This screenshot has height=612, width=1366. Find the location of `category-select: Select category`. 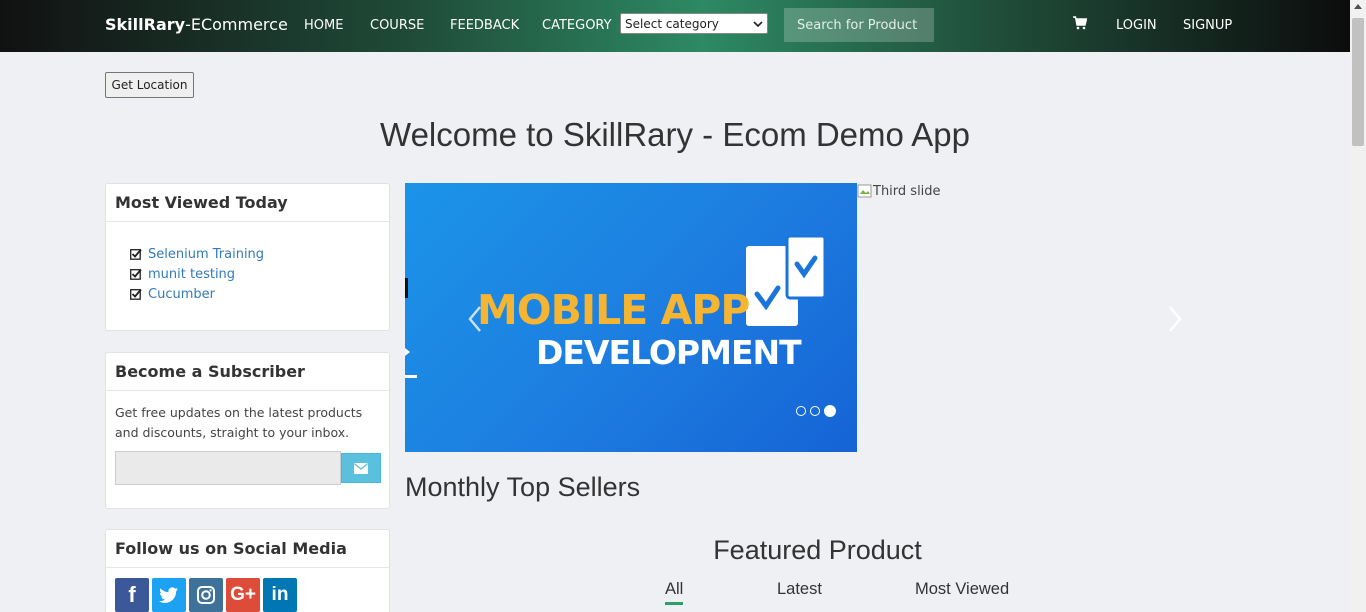

category-select: Select category is located at coordinates (694, 23).